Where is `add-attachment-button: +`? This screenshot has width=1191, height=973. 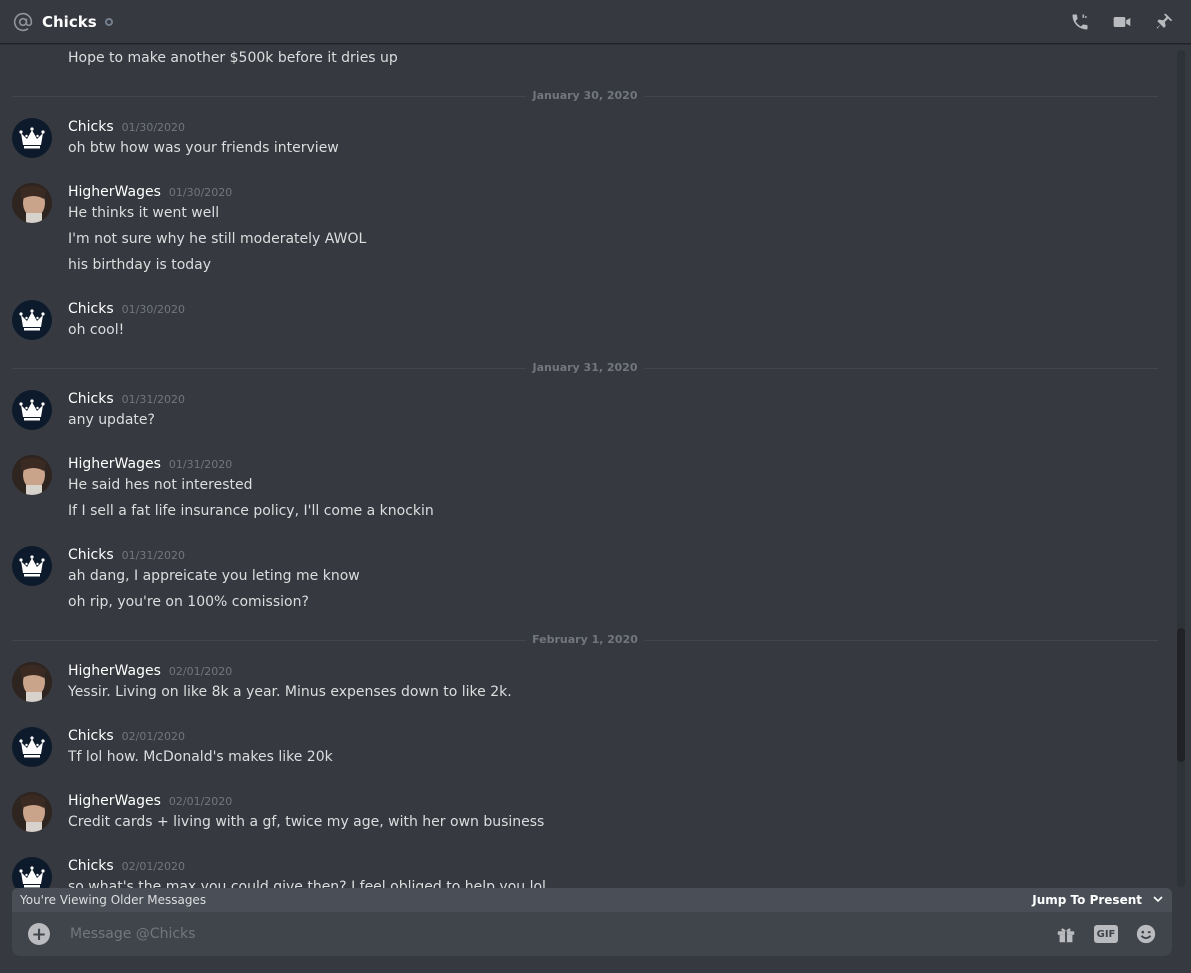
add-attachment-button: + is located at coordinates (39, 934).